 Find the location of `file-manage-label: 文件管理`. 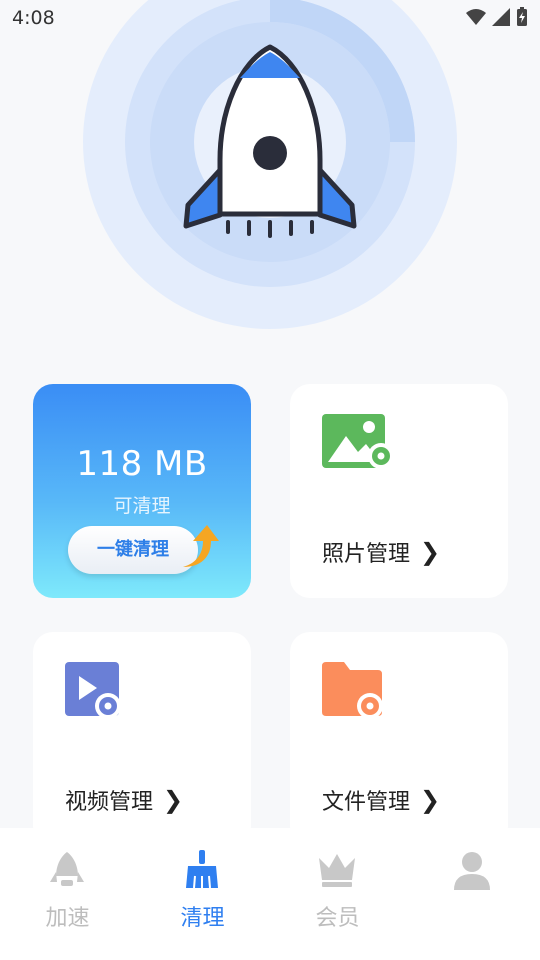

file-manage-label: 文件管理 is located at coordinates (366, 802).